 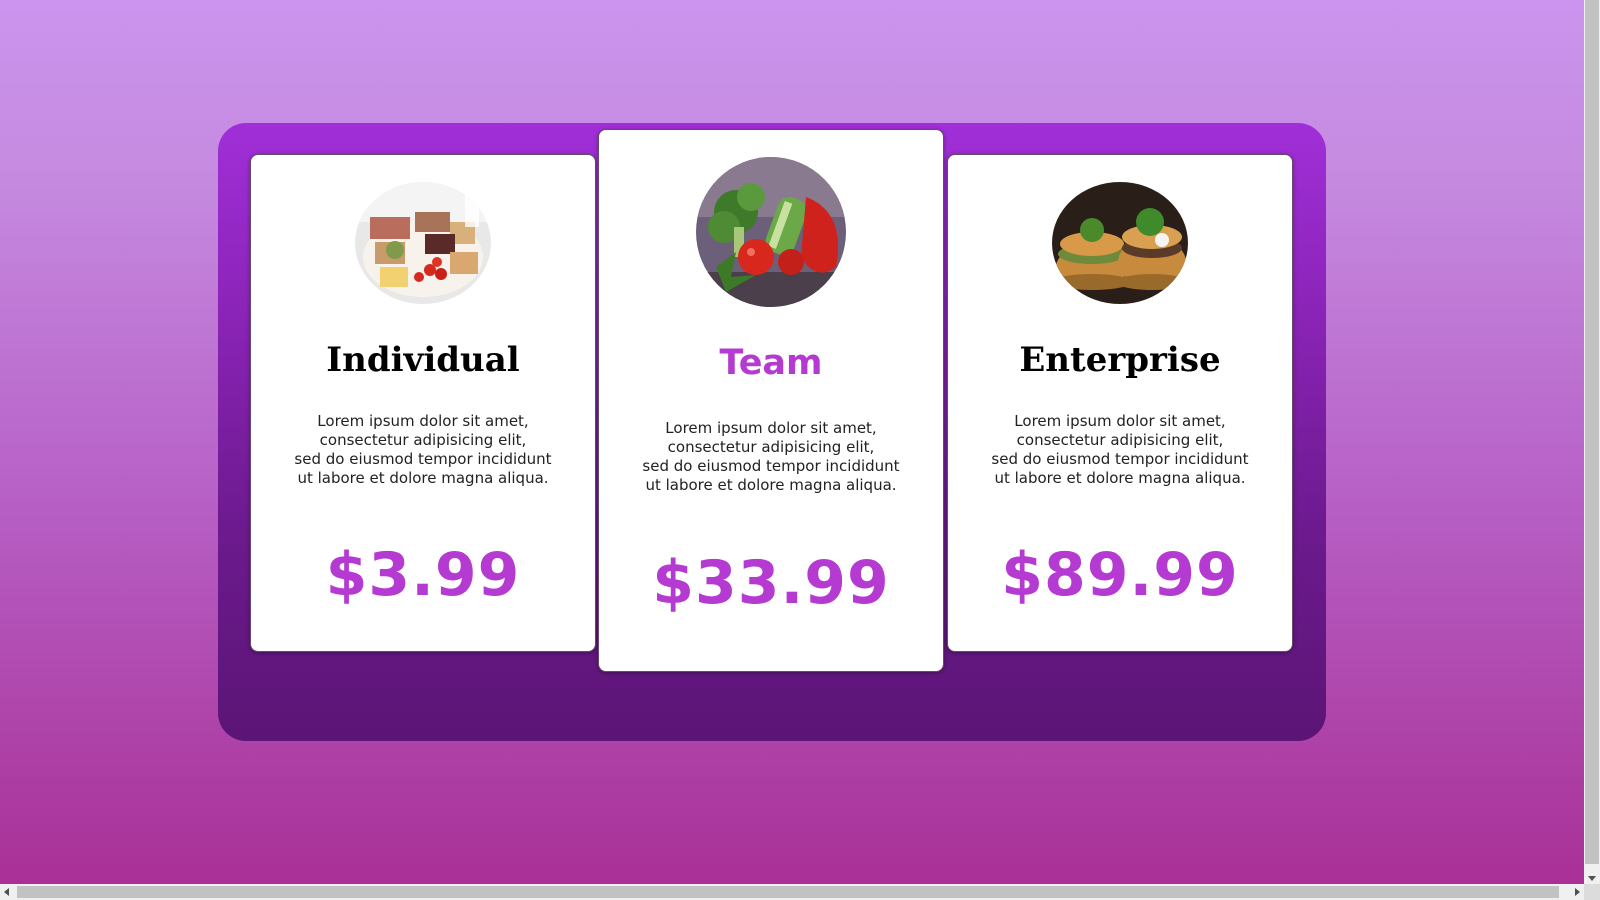 I want to click on scrollbar-corner, so click(x=1592, y=892).